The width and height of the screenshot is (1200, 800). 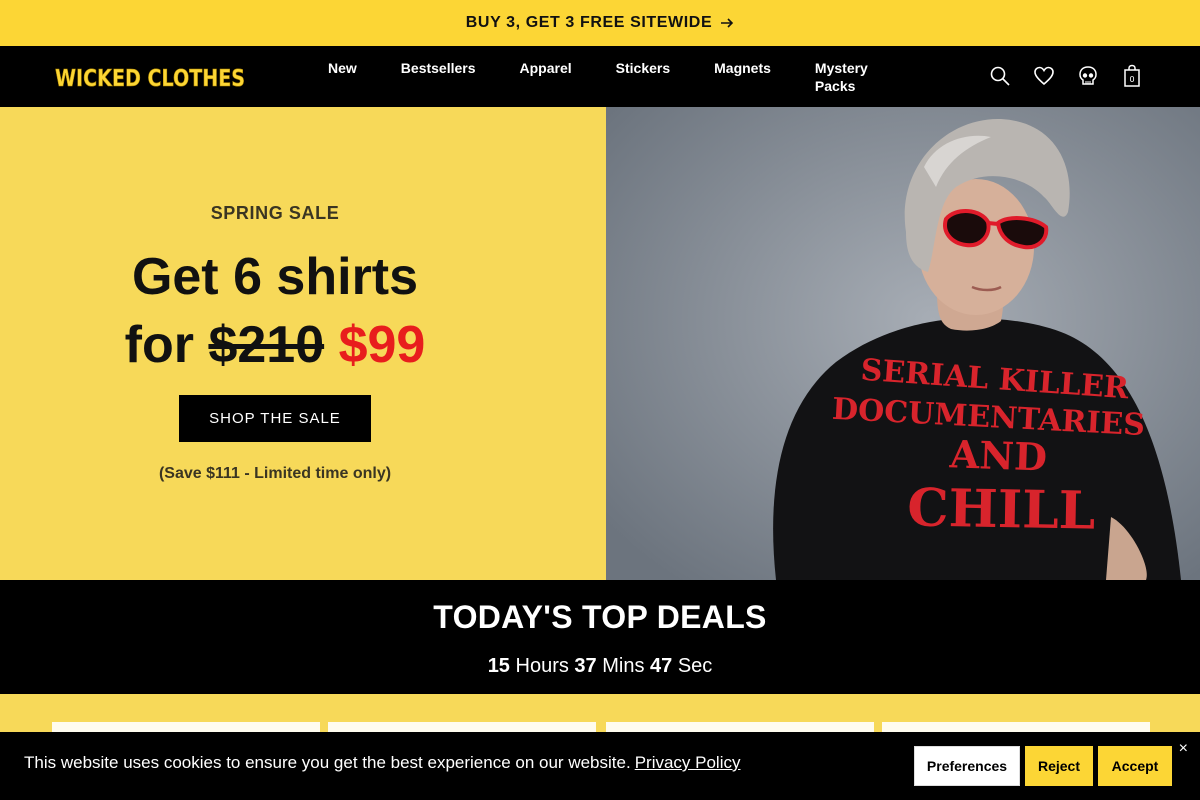 I want to click on skull-account-icon, so click(x=1088, y=76).